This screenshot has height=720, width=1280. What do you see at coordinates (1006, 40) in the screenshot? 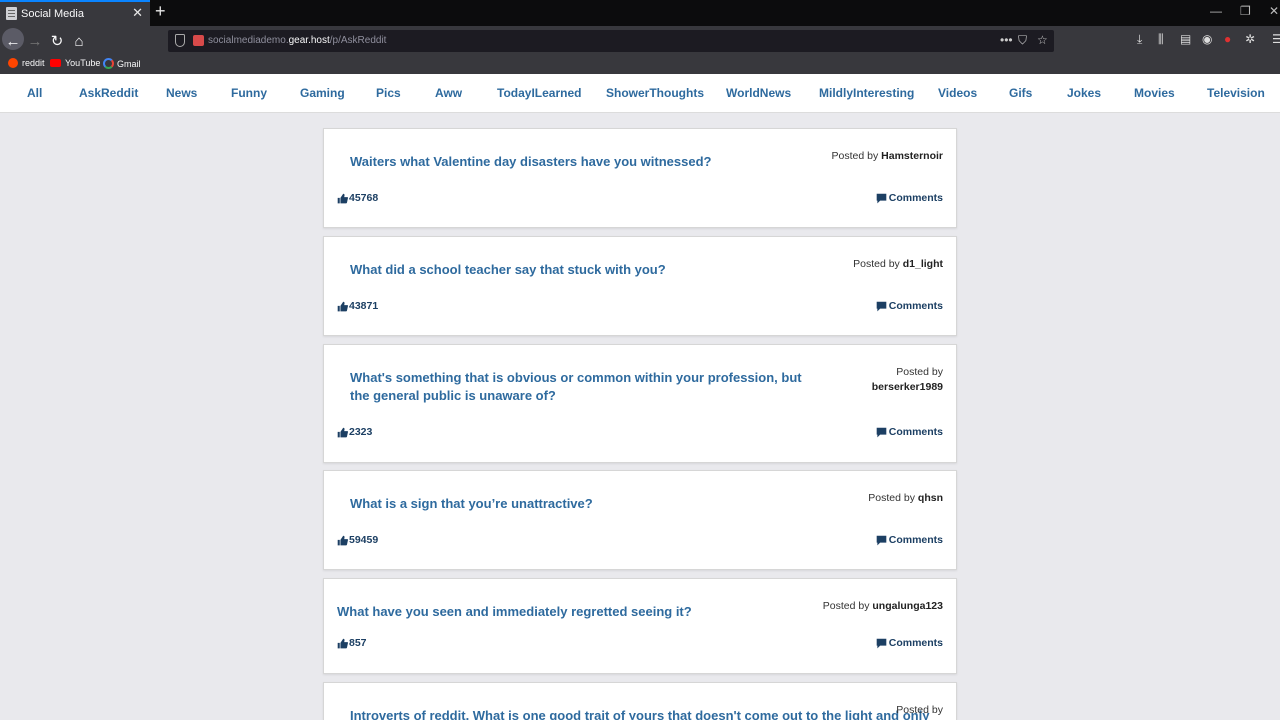
I see `page-actions-icon: •••` at bounding box center [1006, 40].